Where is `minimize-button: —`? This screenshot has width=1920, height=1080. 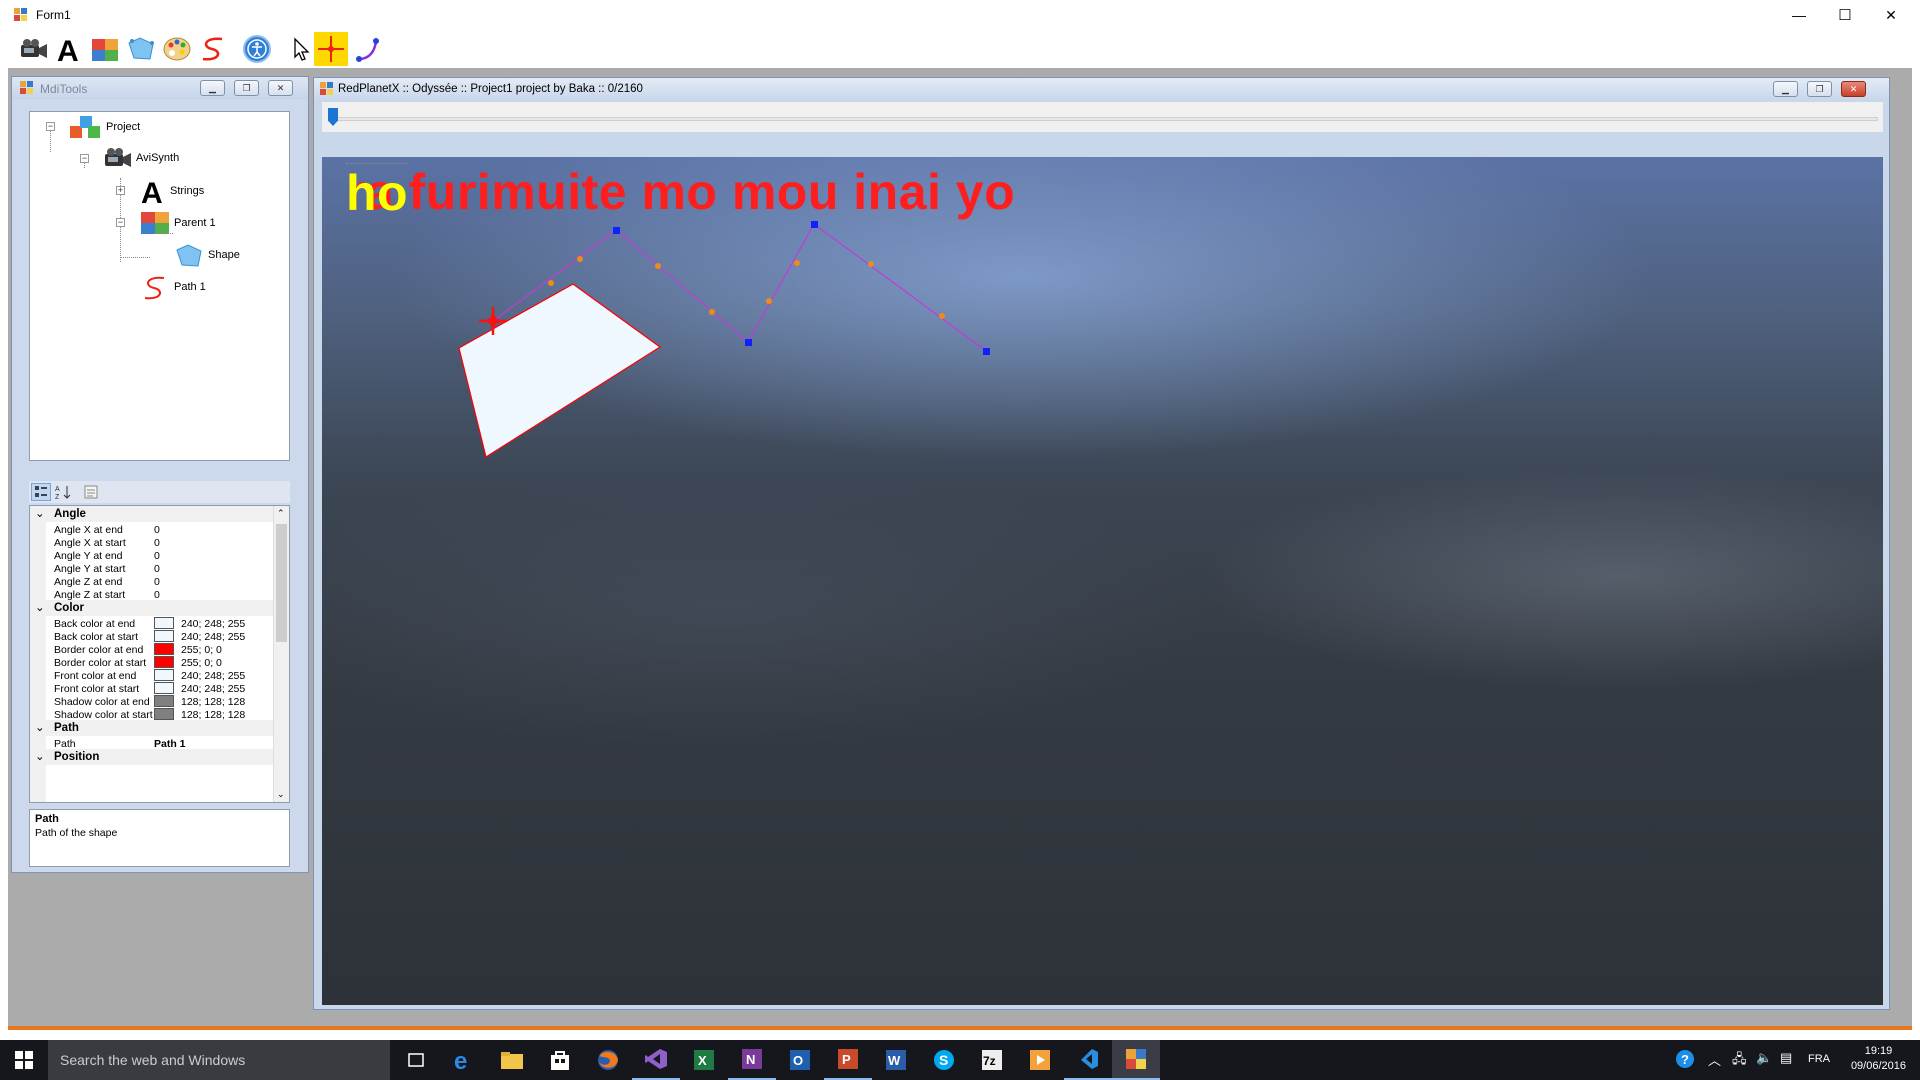 minimize-button: — is located at coordinates (1799, 15).